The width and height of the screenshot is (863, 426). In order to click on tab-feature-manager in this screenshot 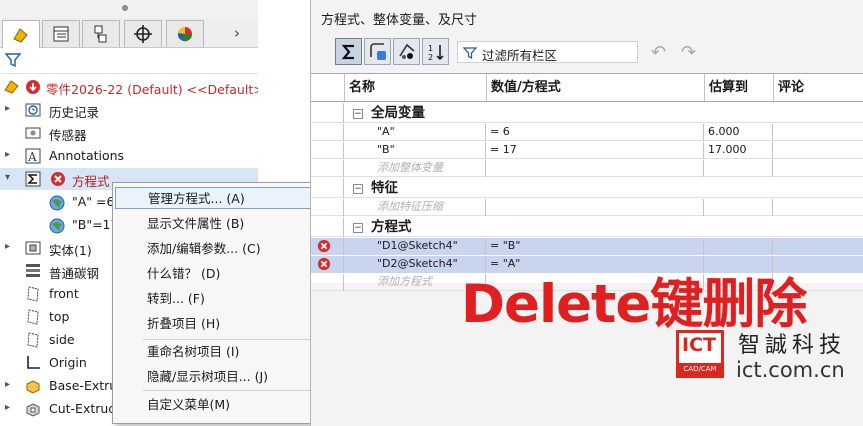, I will do `click(21, 34)`.